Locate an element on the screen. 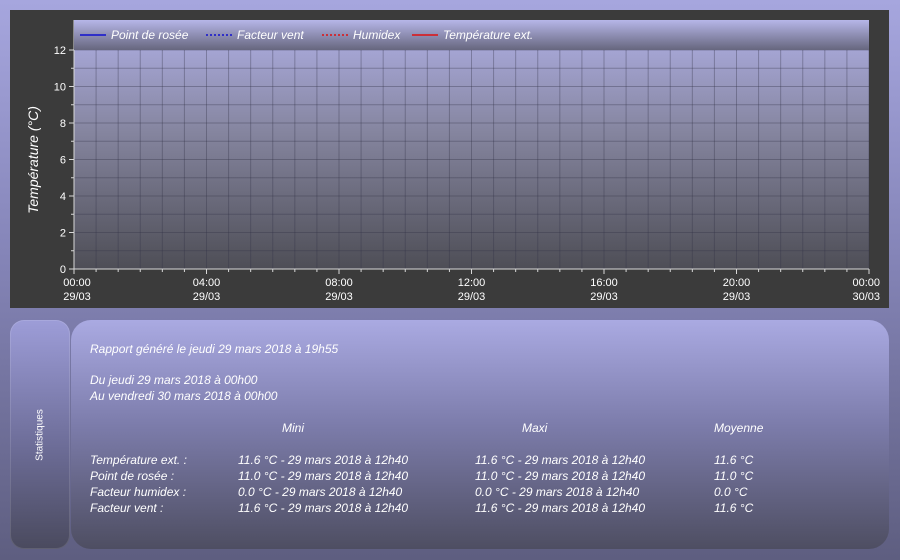  y-tick-label: 6 is located at coordinates (63, 161).